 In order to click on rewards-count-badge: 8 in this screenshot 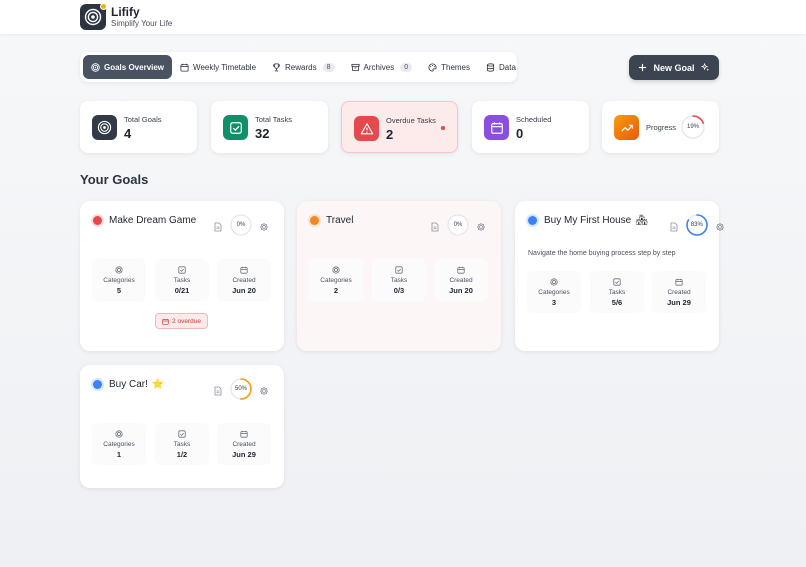, I will do `click(328, 67)`.